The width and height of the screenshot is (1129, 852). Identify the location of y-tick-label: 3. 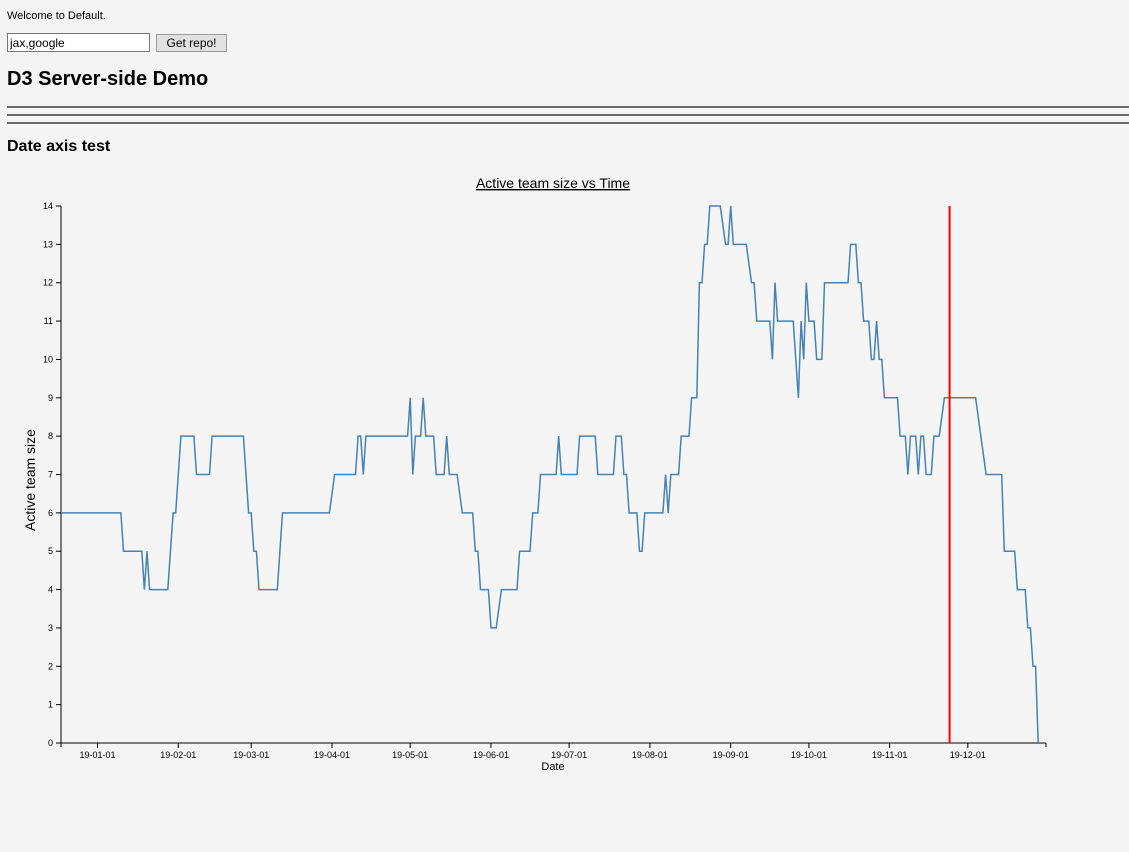
(50, 628).